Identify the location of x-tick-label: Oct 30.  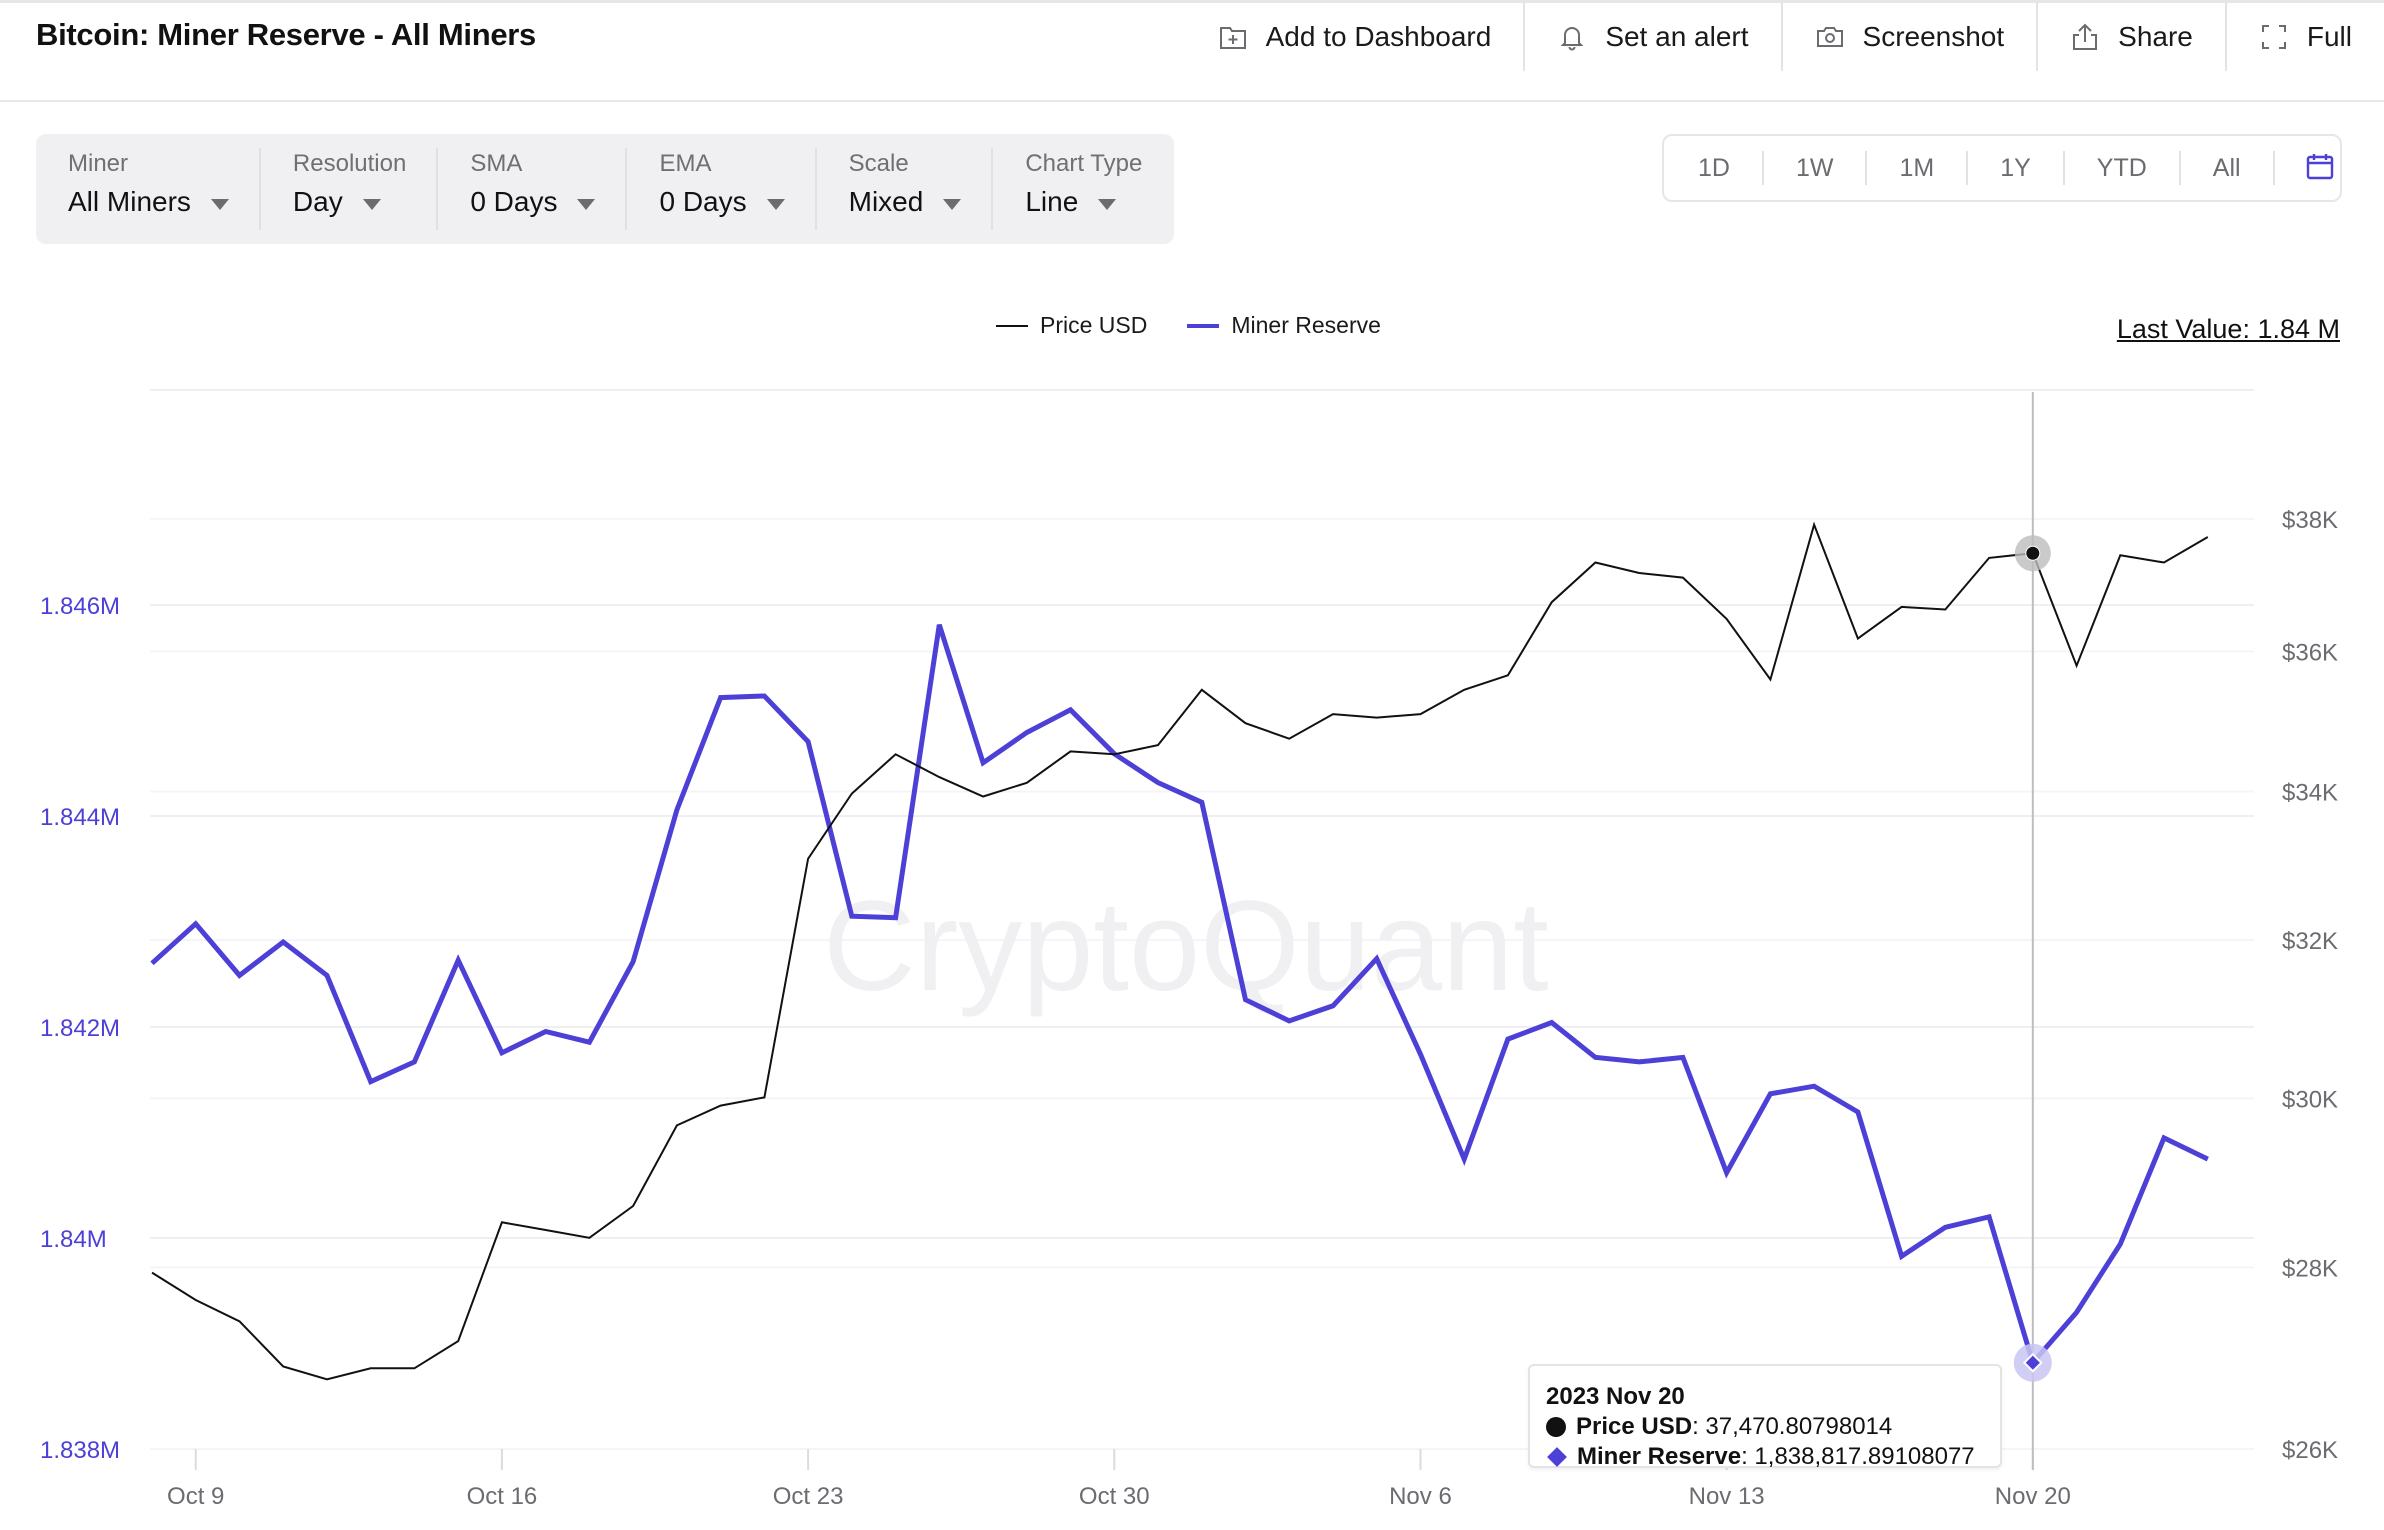
(1114, 1496).